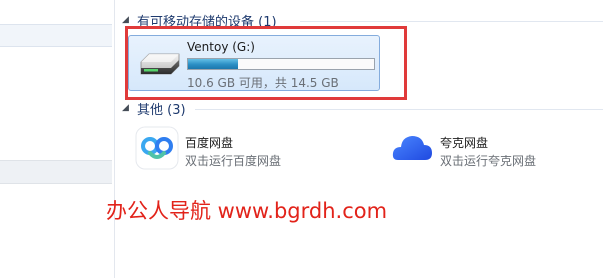  Describe the element at coordinates (250, 147) in the screenshot. I see `app-tile-baidu-netdisk: 百度网盘 双击运行百度网盘` at that location.